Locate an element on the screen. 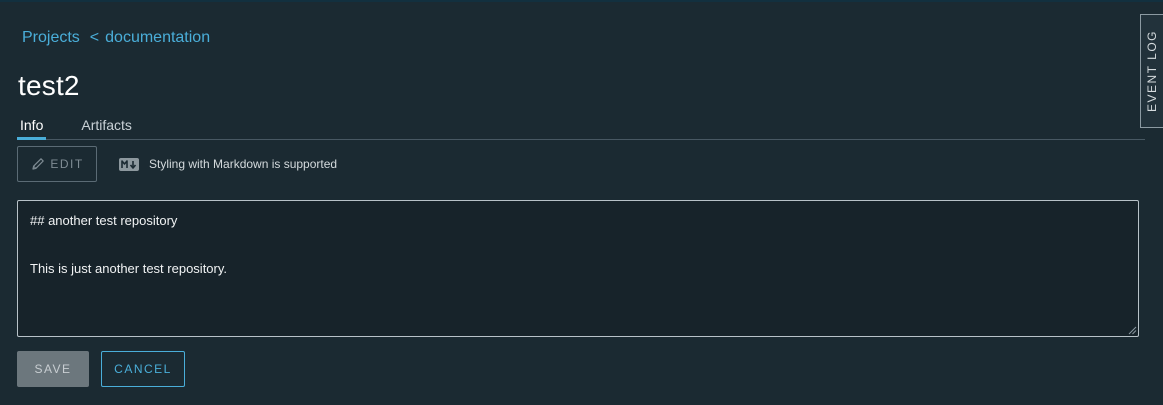  tab-info: Info is located at coordinates (32, 127).